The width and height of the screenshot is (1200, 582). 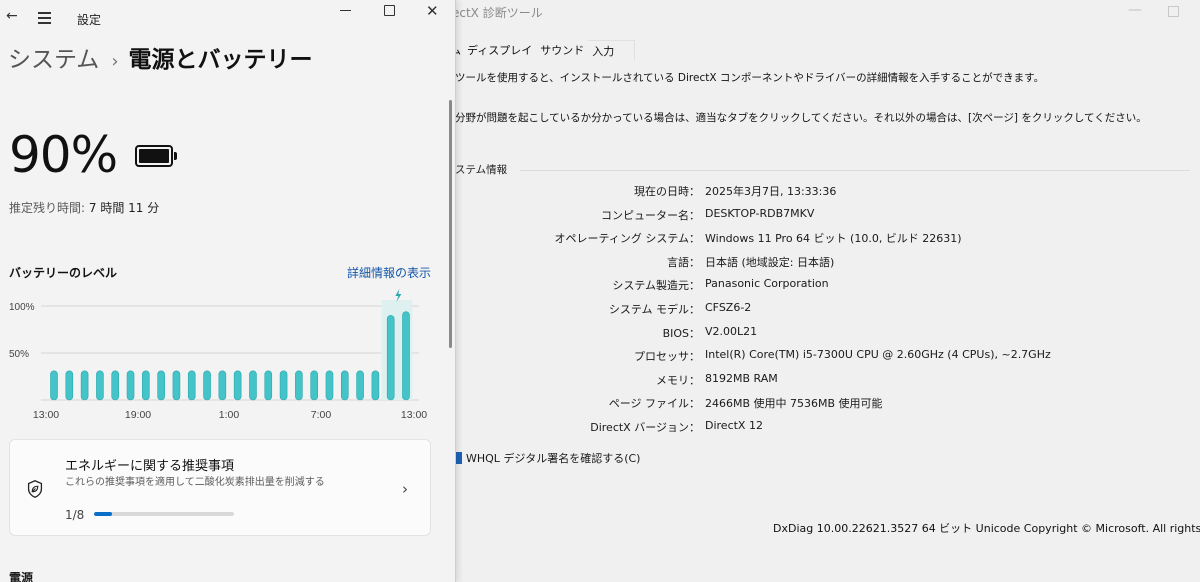 What do you see at coordinates (481, 170) in the screenshot?
I see `system-info-group-label: ステム情報` at bounding box center [481, 170].